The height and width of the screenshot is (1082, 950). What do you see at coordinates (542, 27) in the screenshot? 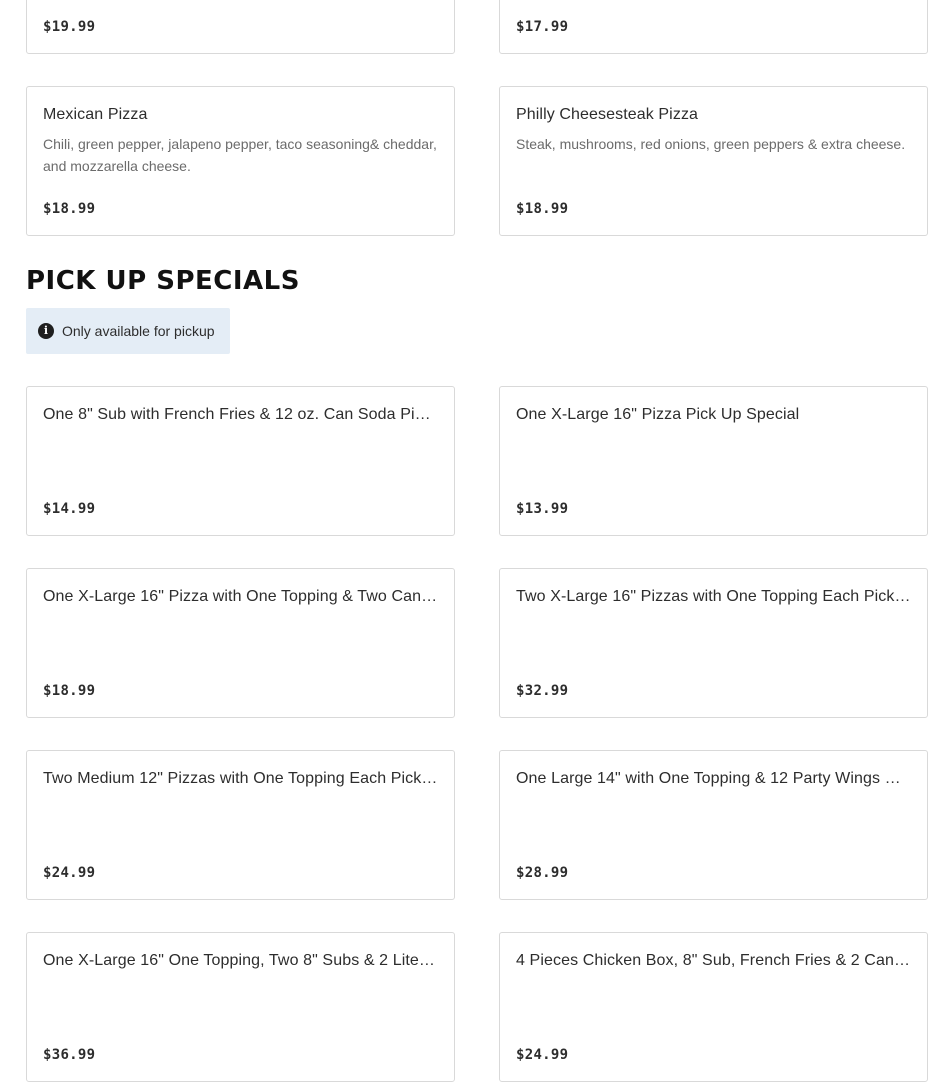
I see `item-price: $17.99` at bounding box center [542, 27].